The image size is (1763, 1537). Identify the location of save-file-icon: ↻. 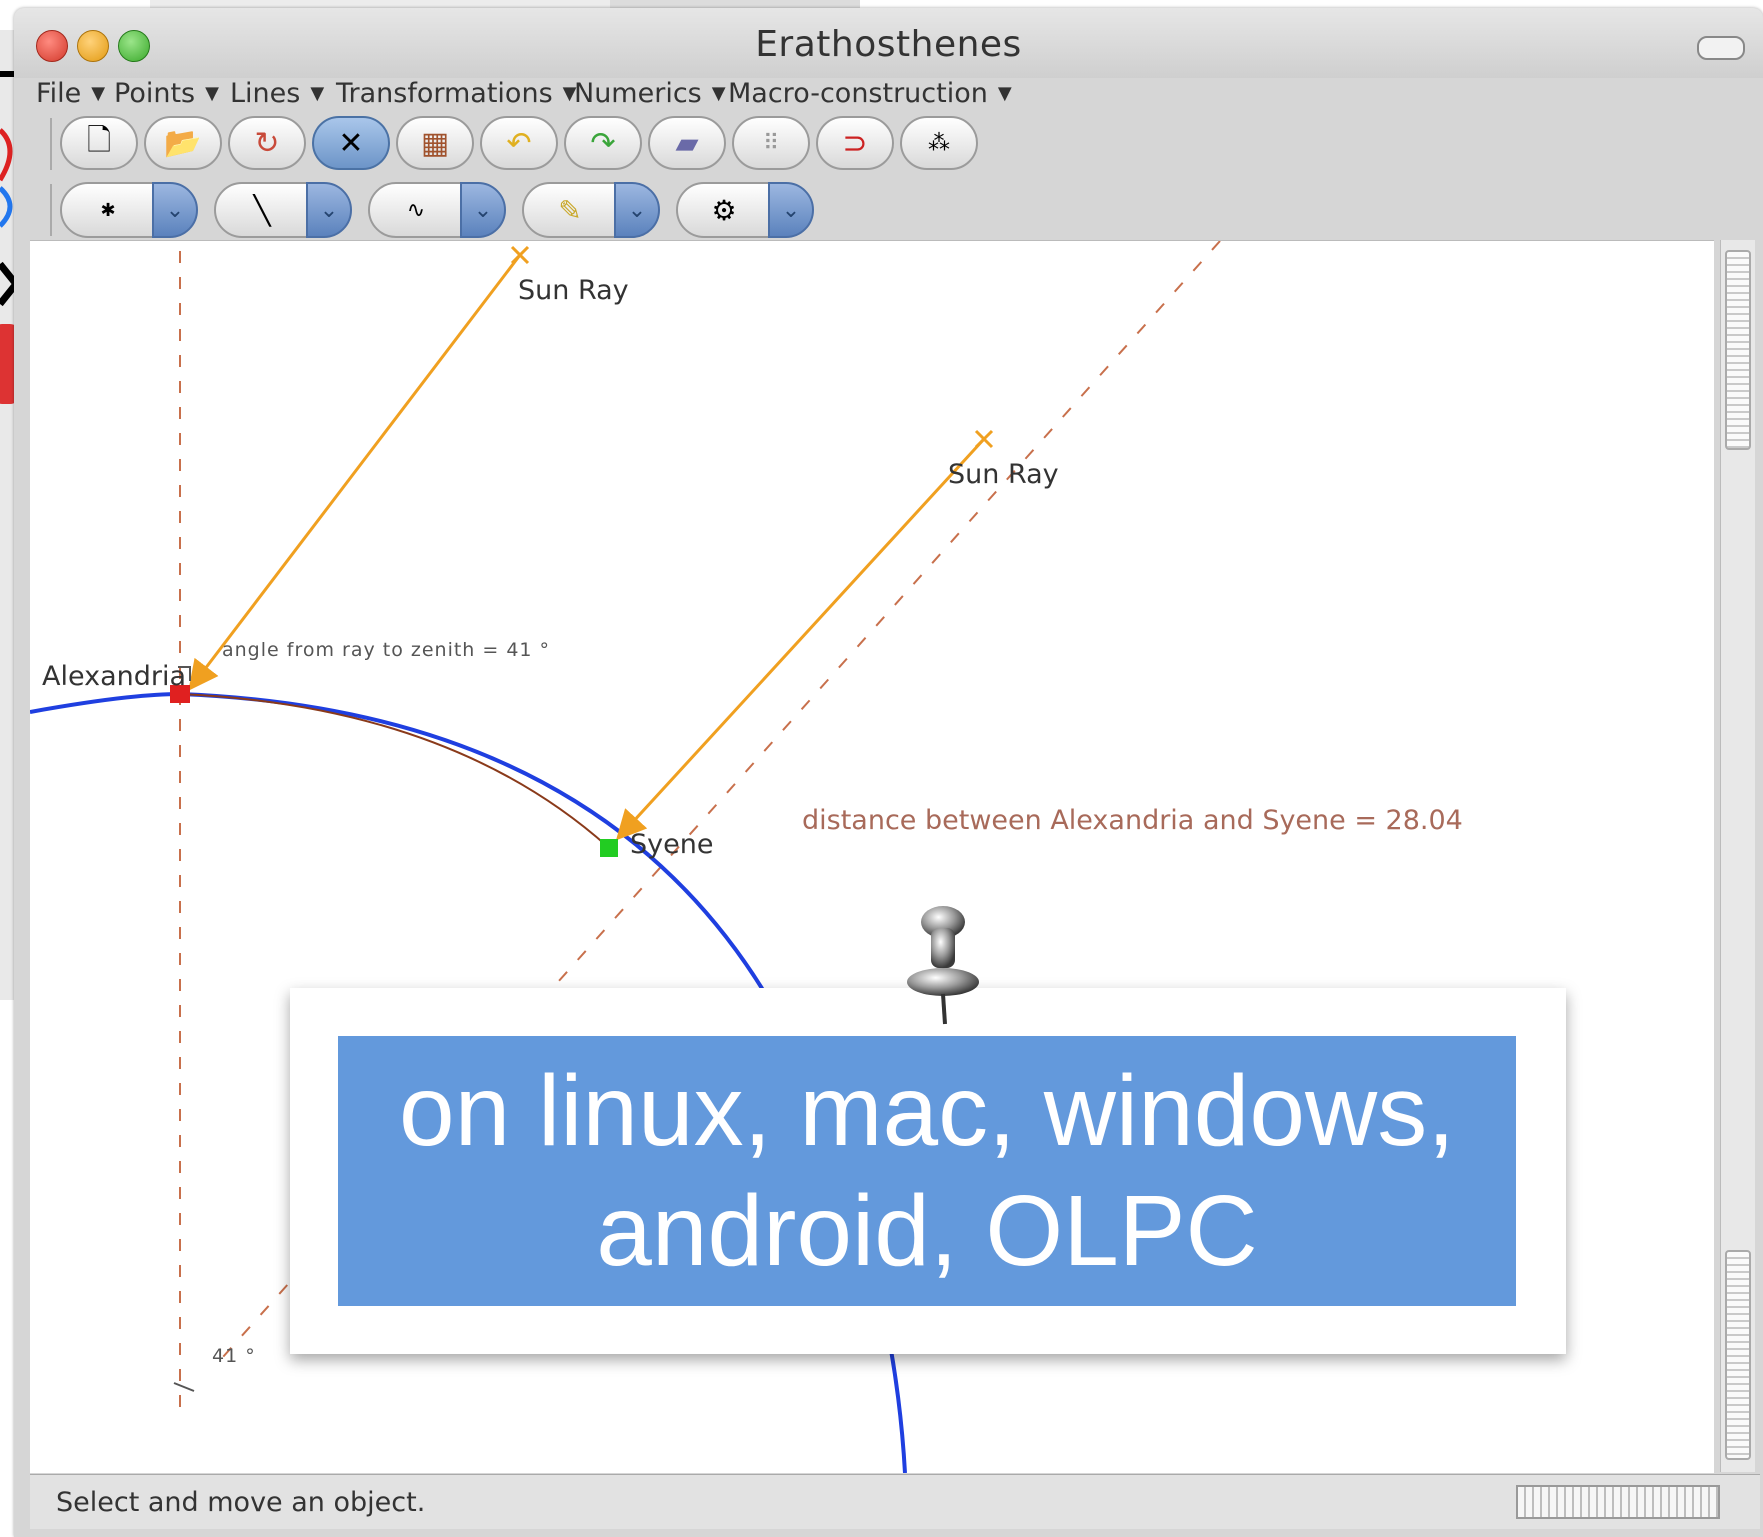
(267, 143).